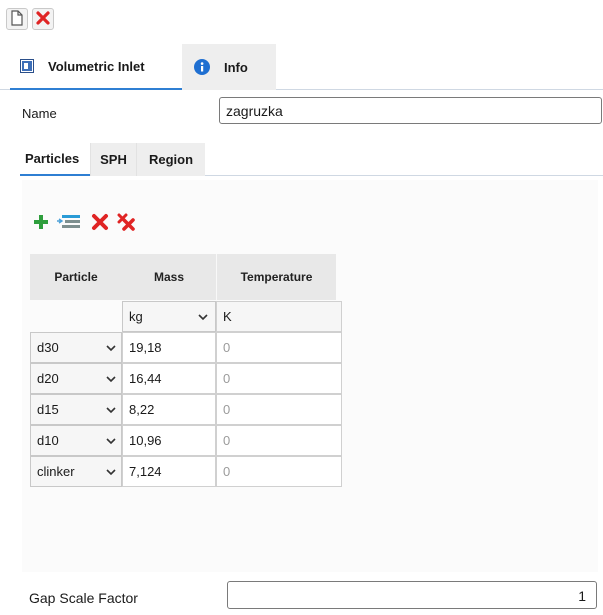 This screenshot has height=615, width=603. I want to click on particle-select: d10, so click(76, 440).